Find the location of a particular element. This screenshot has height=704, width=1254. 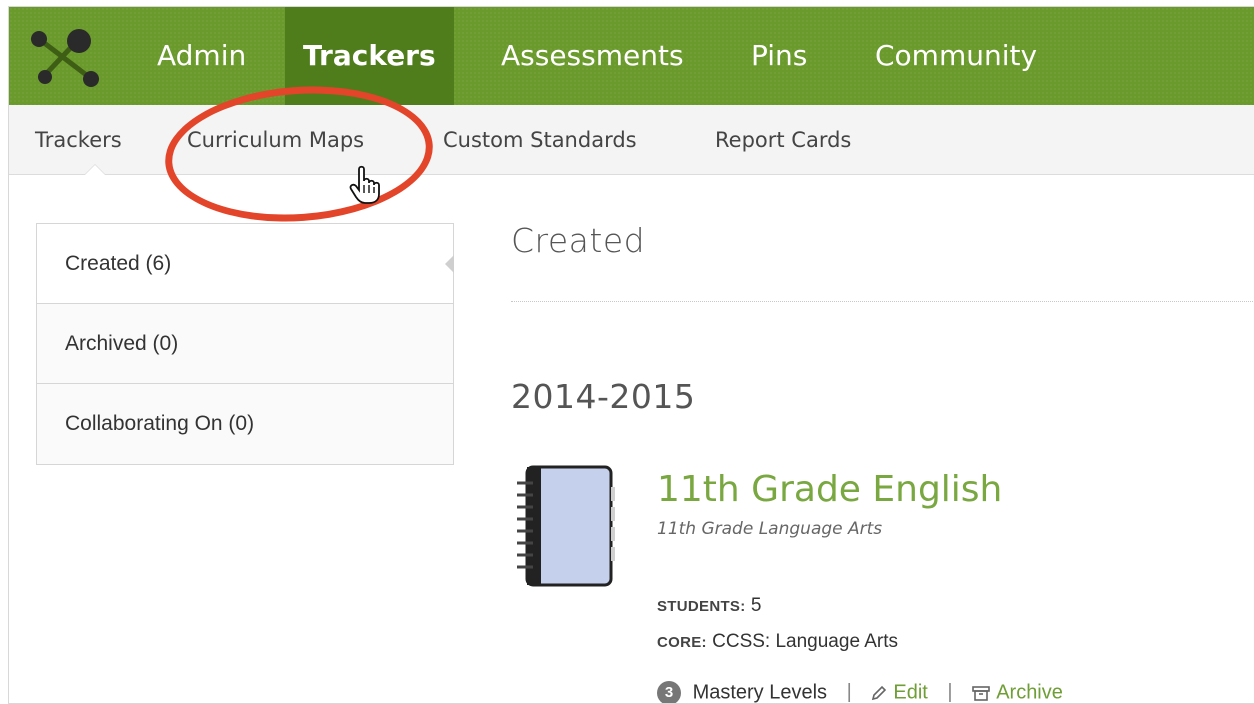

edit-link: Edit is located at coordinates (910, 692).